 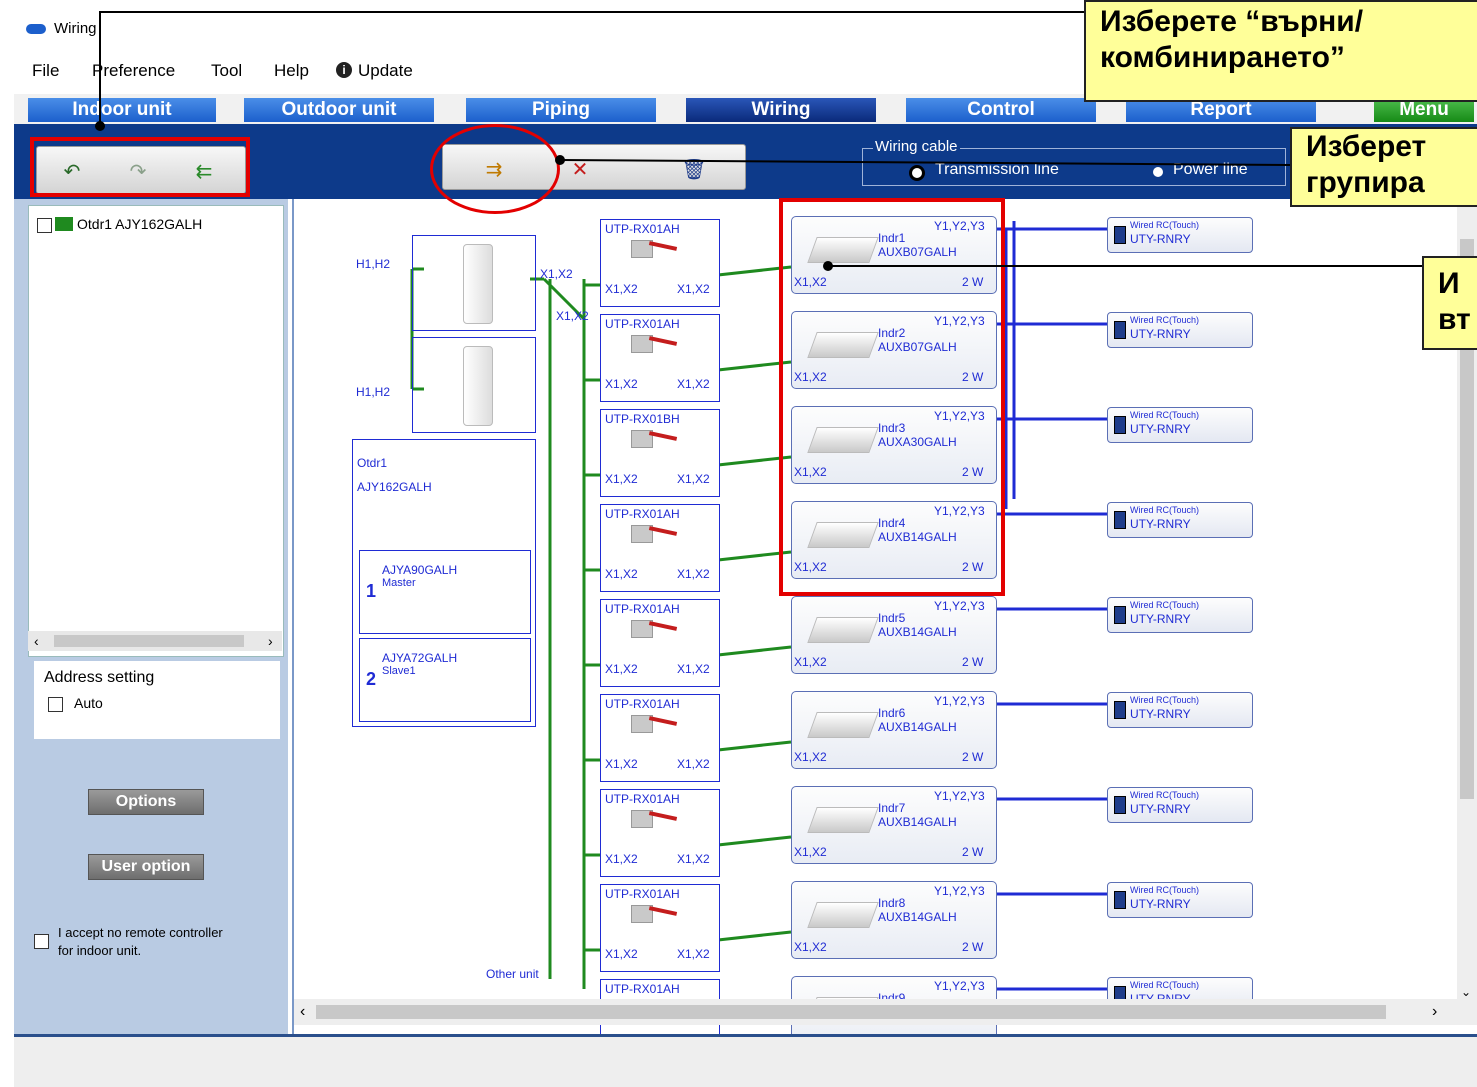 I want to click on tree-item-otdr1: Otdr1 AJY162GALH, so click(x=139, y=224).